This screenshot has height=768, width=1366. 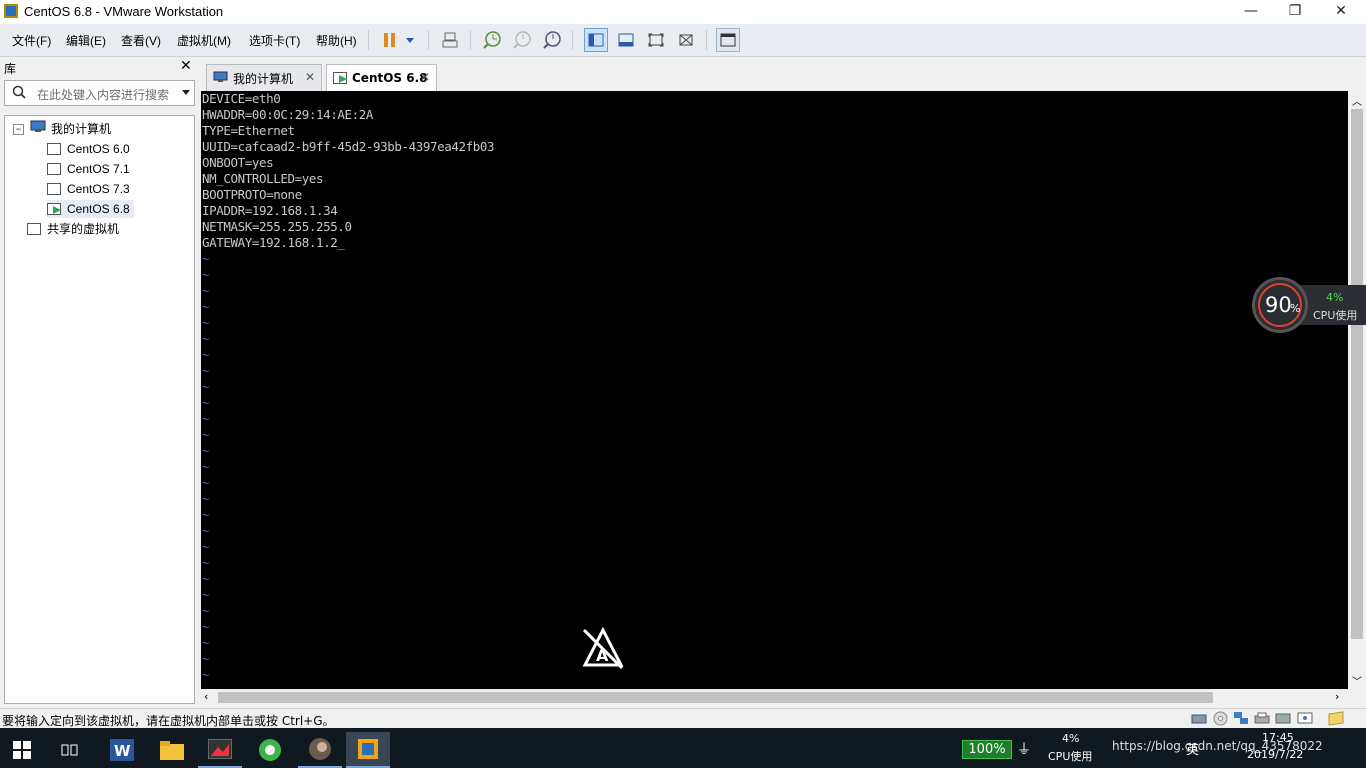 I want to click on minimize-button: —, so click(x=1251, y=12).